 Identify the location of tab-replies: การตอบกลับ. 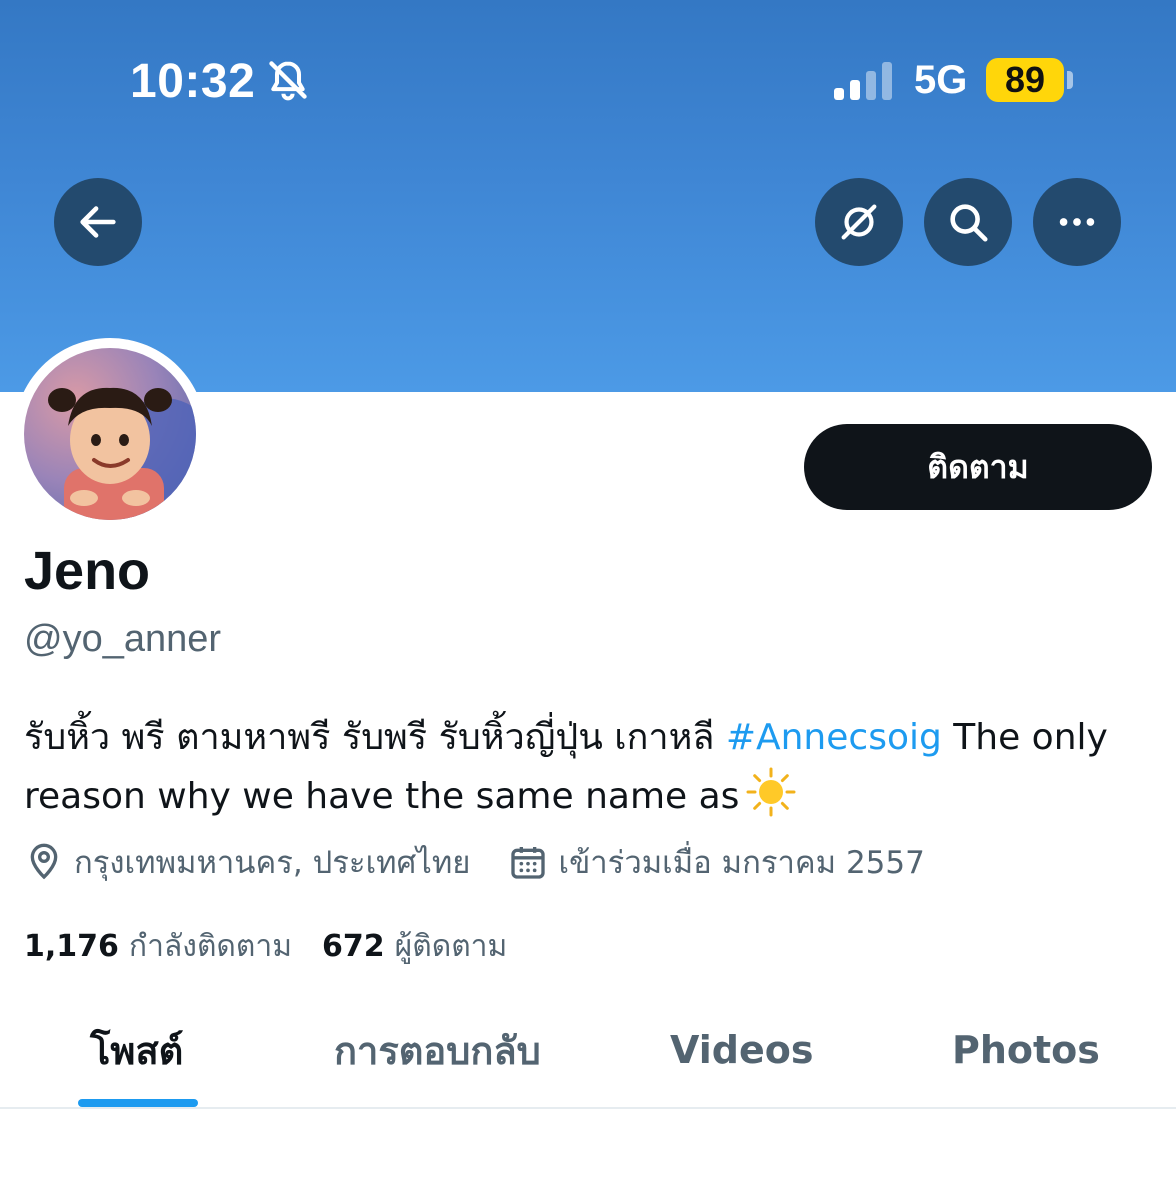
(437, 1050).